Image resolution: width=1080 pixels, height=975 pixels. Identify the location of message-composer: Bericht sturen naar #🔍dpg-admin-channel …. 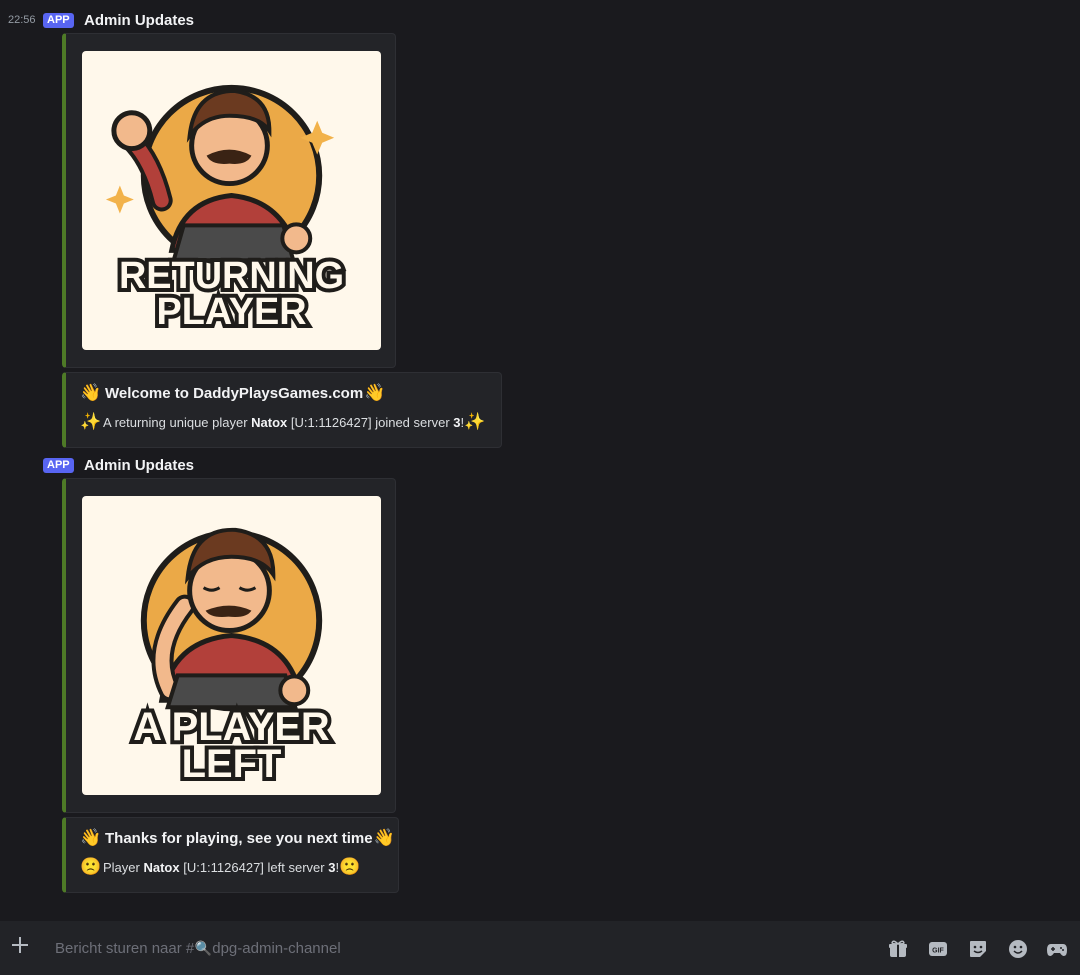
(540, 948).